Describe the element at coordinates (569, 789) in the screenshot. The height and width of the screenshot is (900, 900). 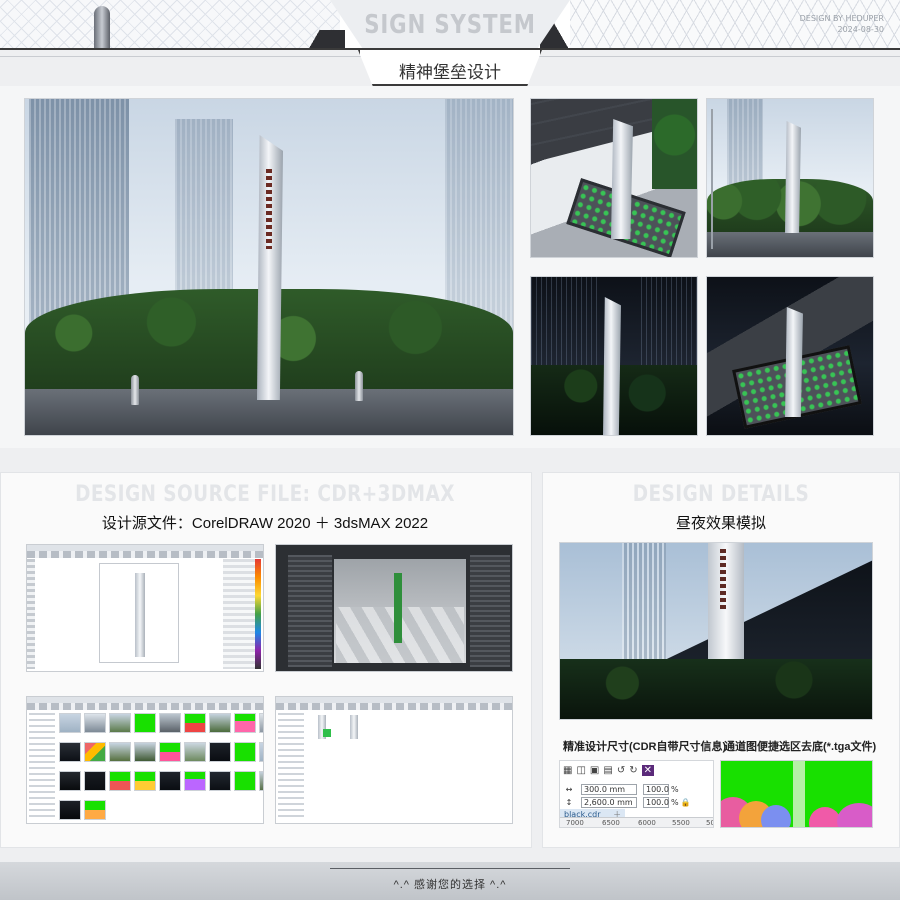
I see `width-arrow-icon: ↔` at that location.